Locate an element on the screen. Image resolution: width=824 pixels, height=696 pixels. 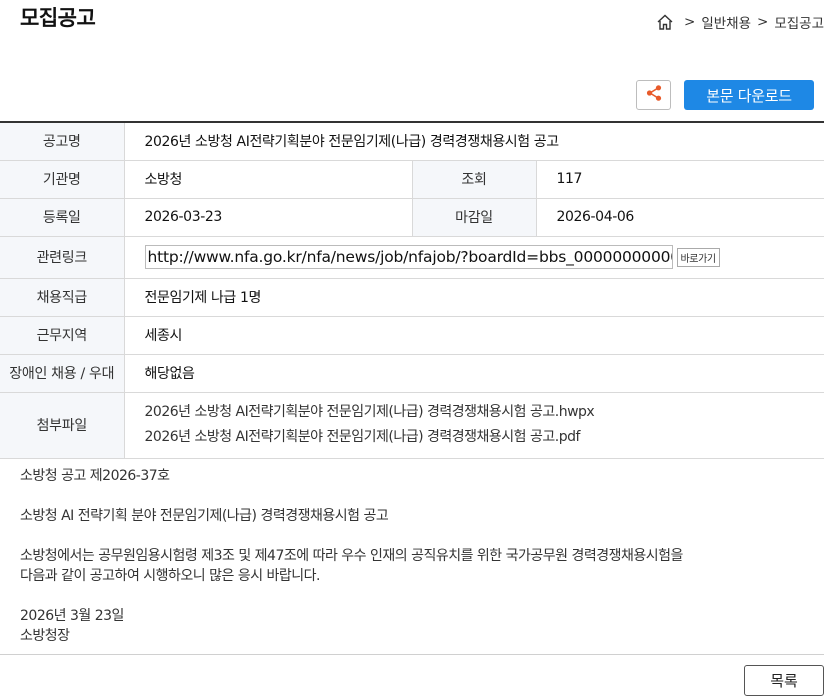
location-label: 근무지역 is located at coordinates (62, 335).